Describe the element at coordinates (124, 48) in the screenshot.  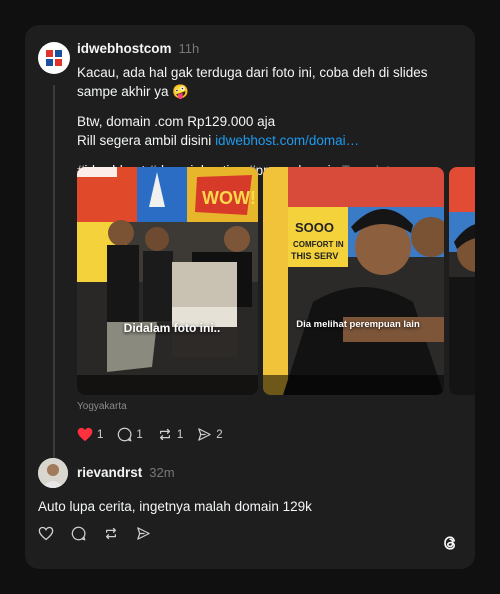
I see `post-username: idwebhostcom` at that location.